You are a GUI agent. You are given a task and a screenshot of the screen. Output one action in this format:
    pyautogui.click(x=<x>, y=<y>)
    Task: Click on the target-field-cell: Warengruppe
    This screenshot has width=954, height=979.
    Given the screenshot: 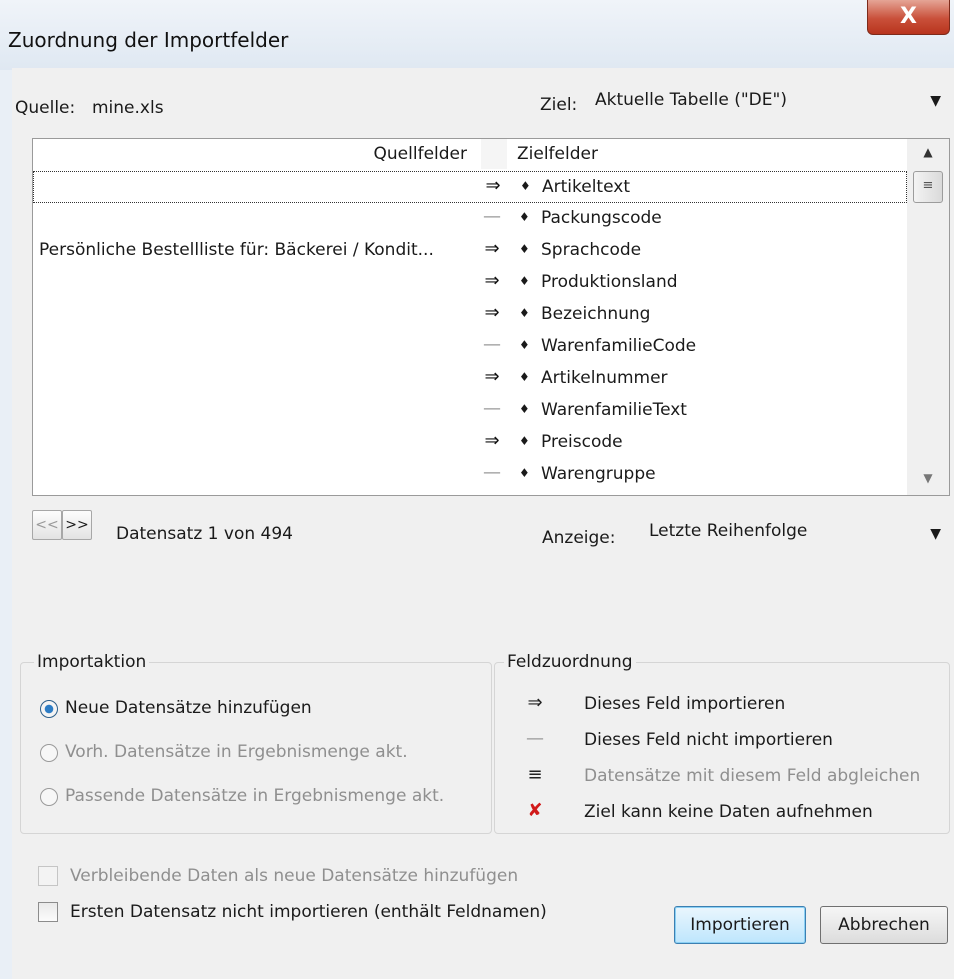 What is the action you would take?
    pyautogui.click(x=598, y=474)
    